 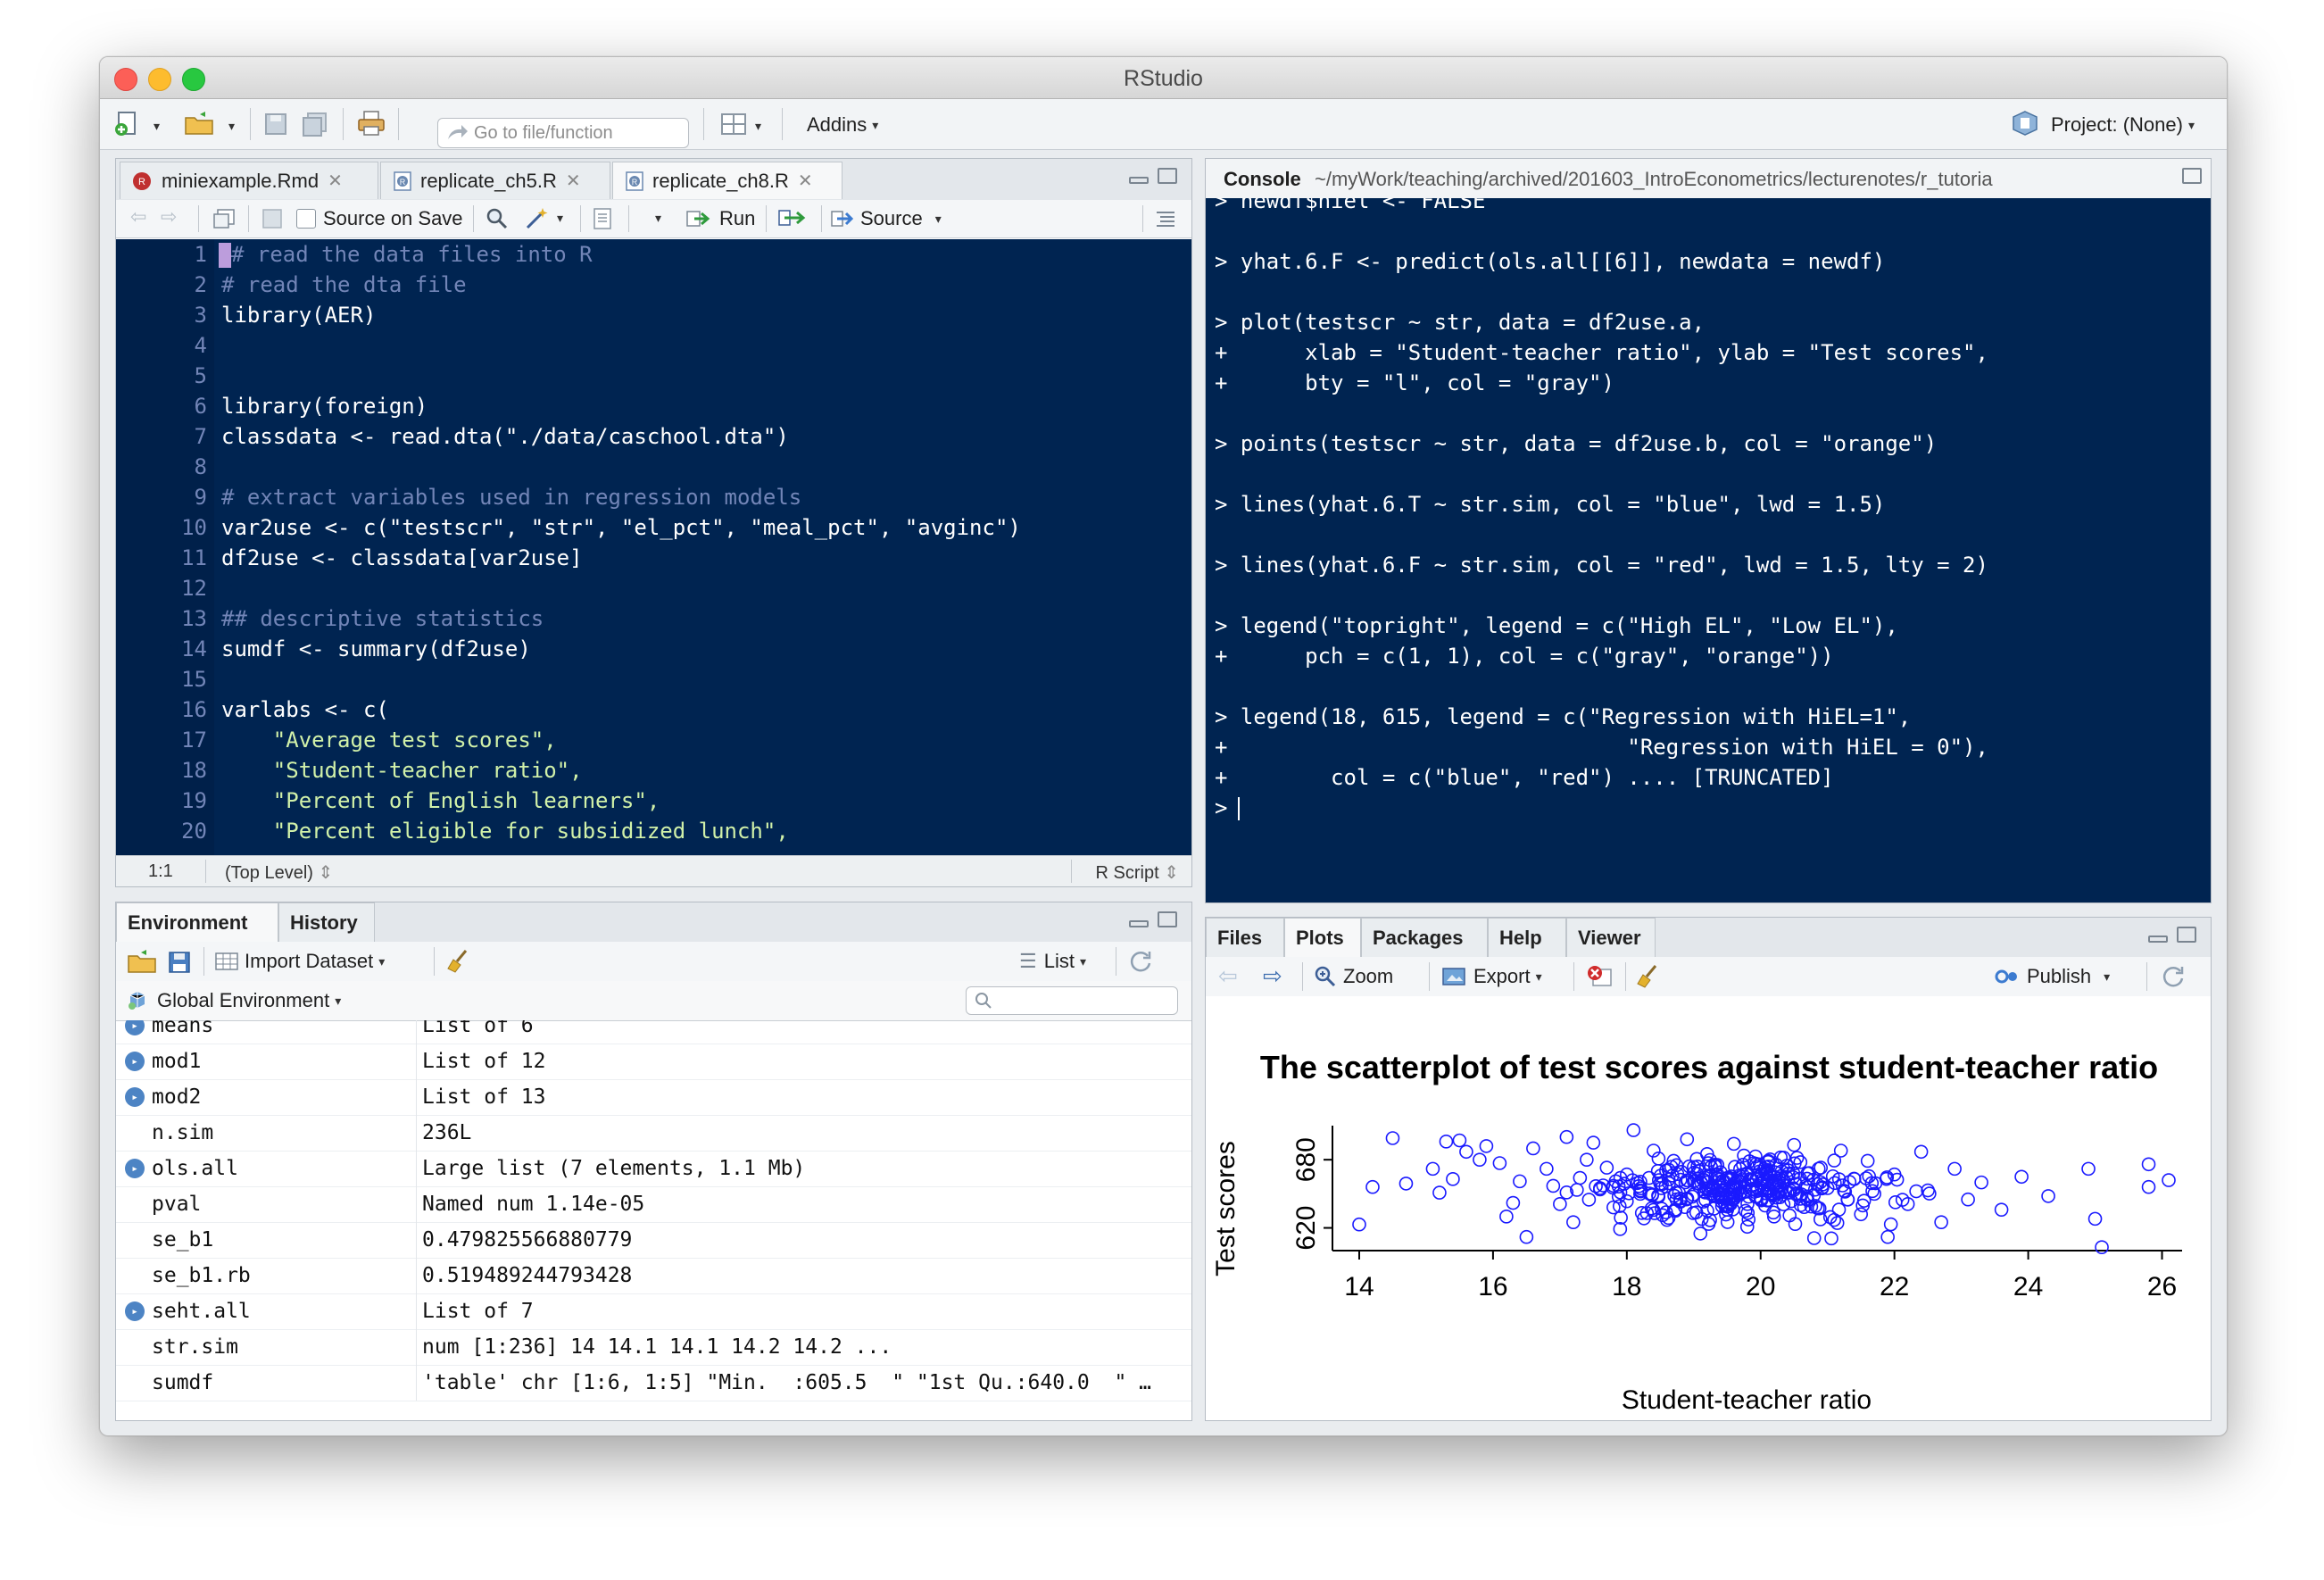 I want to click on source-on-save-label: Source on Save, so click(x=393, y=218).